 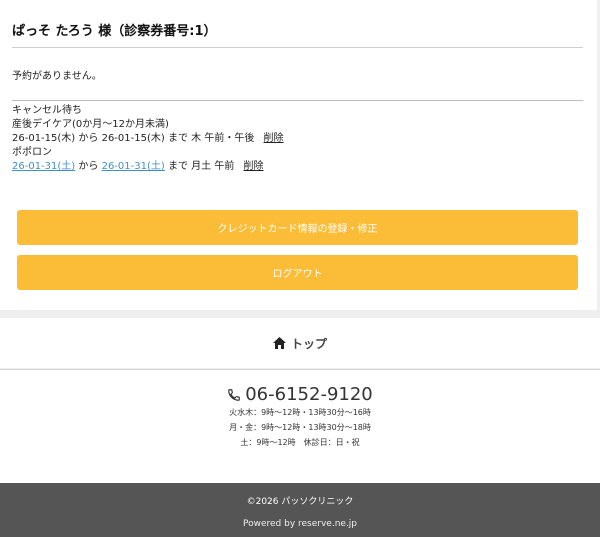 I want to click on top-nav-link: トップ, so click(x=300, y=343).